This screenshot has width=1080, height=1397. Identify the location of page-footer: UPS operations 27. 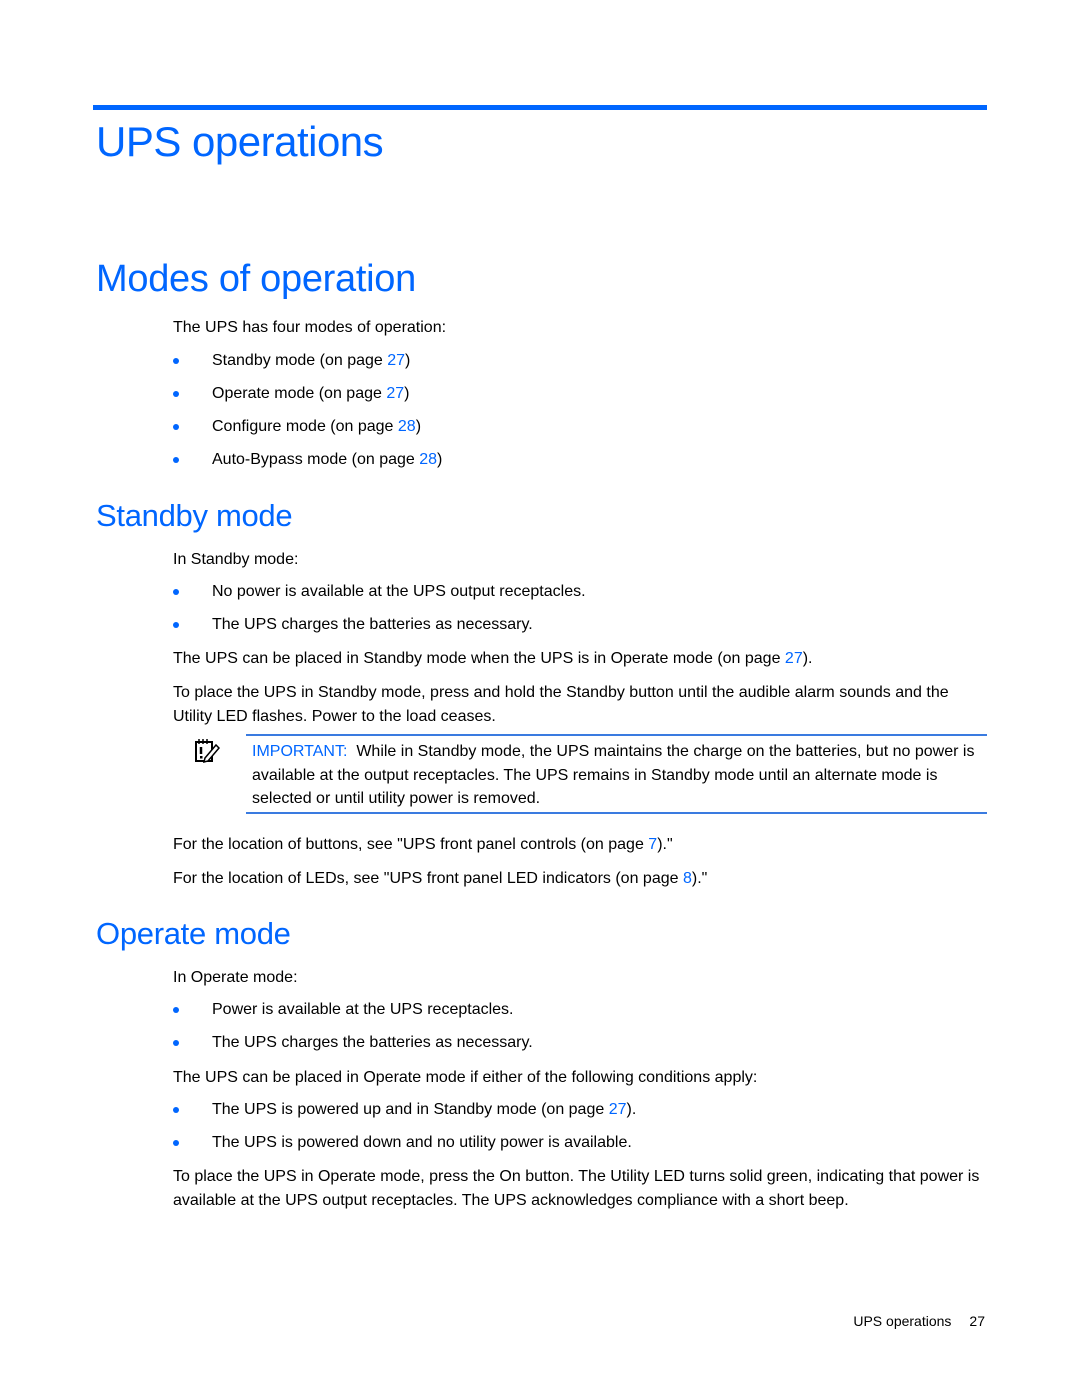
(919, 1321).